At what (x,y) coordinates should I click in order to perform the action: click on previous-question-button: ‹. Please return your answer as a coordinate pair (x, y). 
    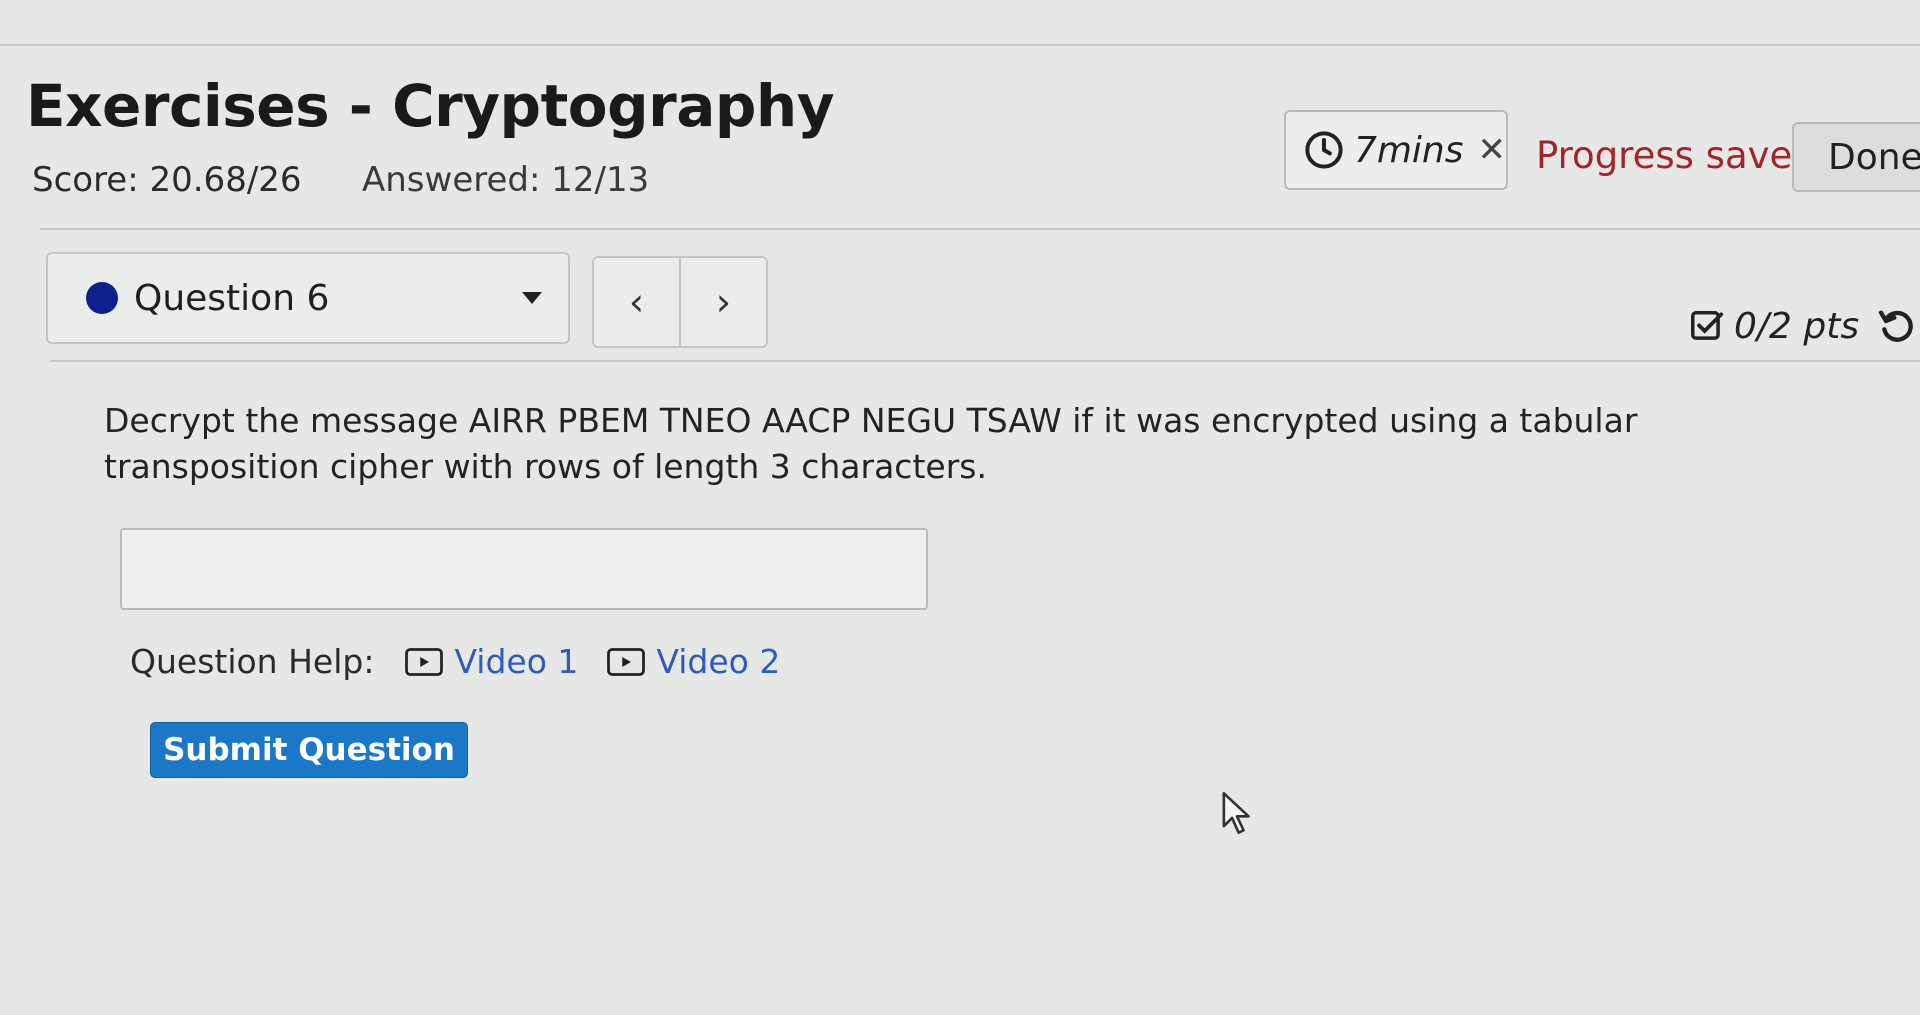
    Looking at the image, I should click on (636, 302).